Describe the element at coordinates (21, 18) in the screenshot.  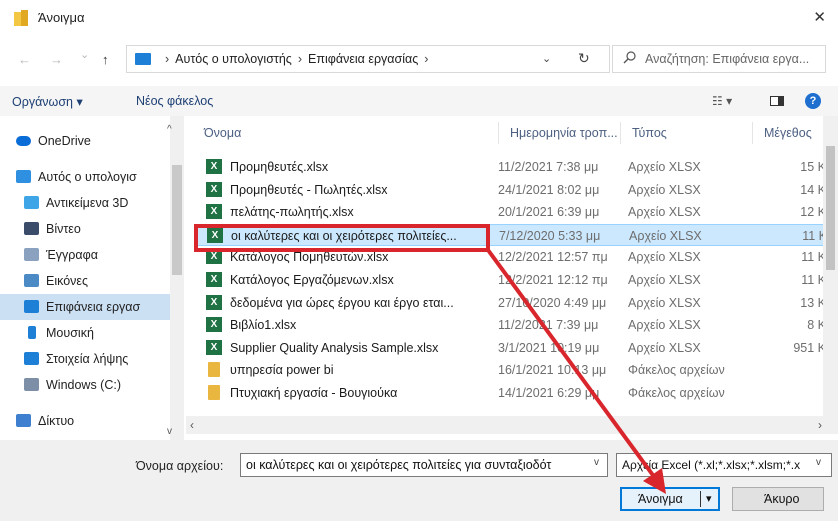
I see `folder-open-icon` at that location.